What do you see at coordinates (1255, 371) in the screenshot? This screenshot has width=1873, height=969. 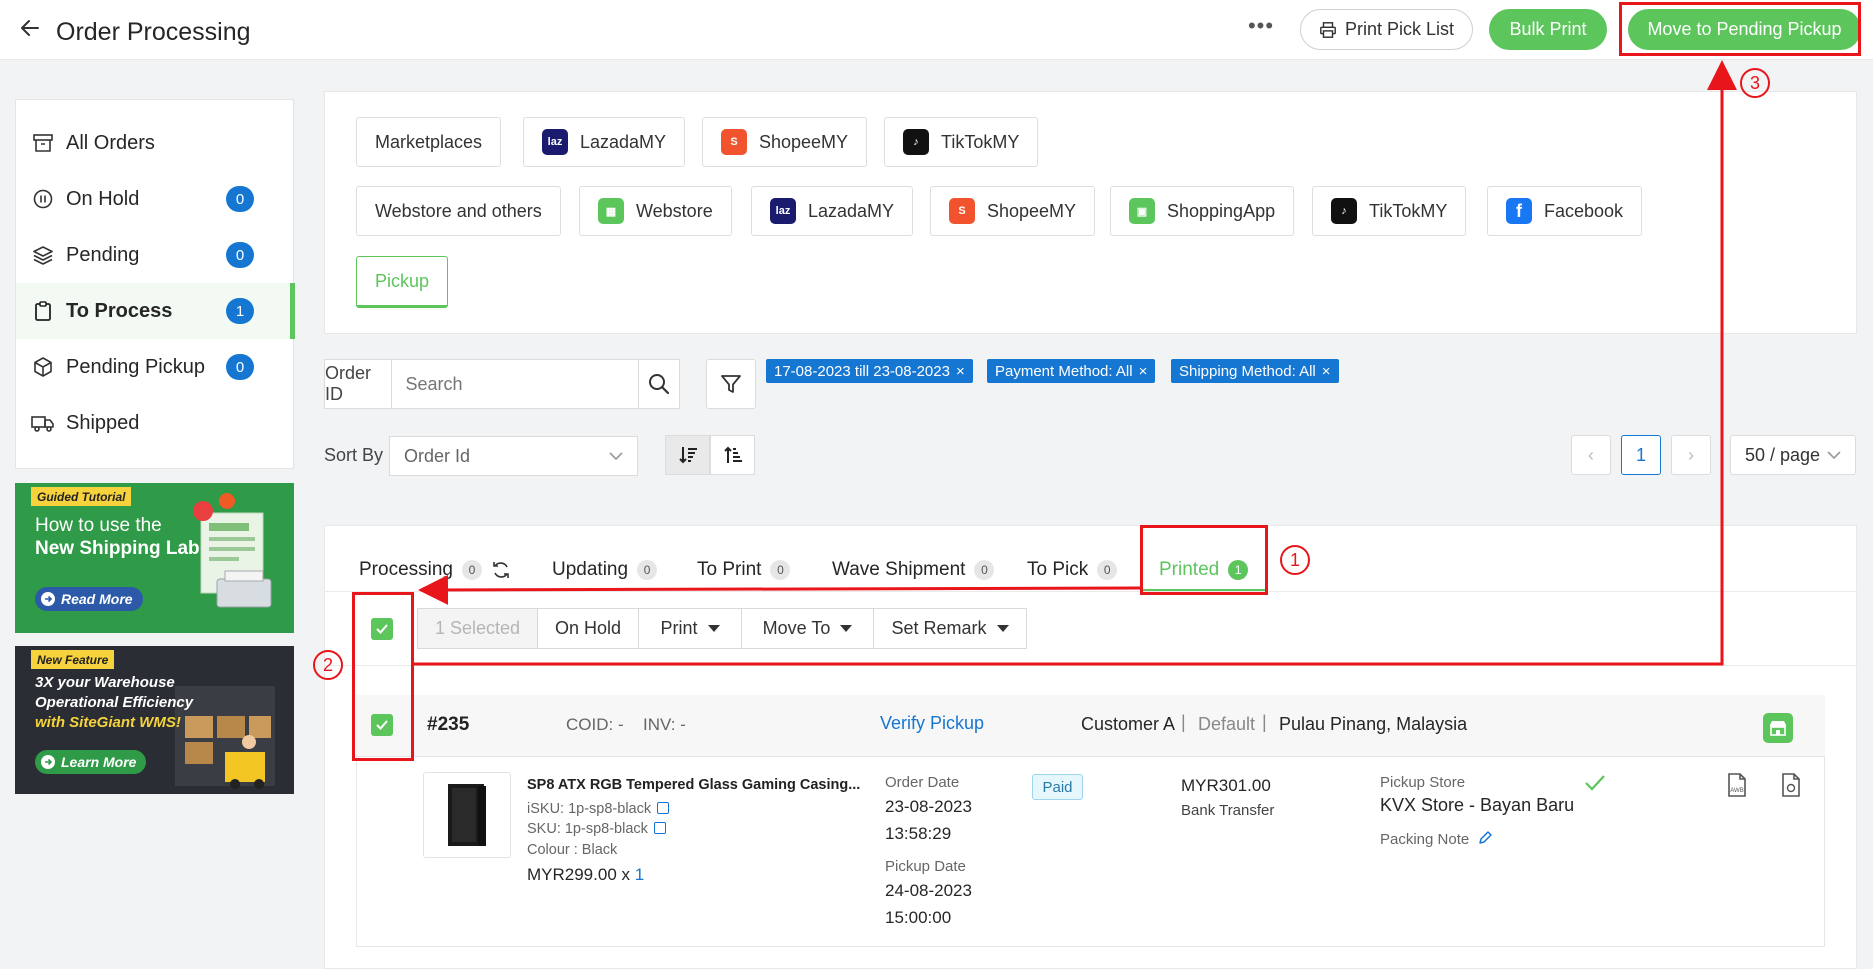 I see `shipping-method-filter-tag: Shipping Method: All ×` at bounding box center [1255, 371].